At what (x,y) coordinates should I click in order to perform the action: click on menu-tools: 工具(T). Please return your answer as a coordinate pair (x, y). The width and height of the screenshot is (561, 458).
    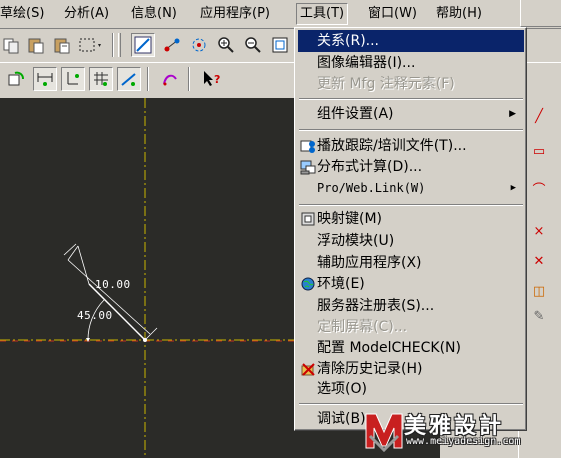
    Looking at the image, I should click on (322, 14).